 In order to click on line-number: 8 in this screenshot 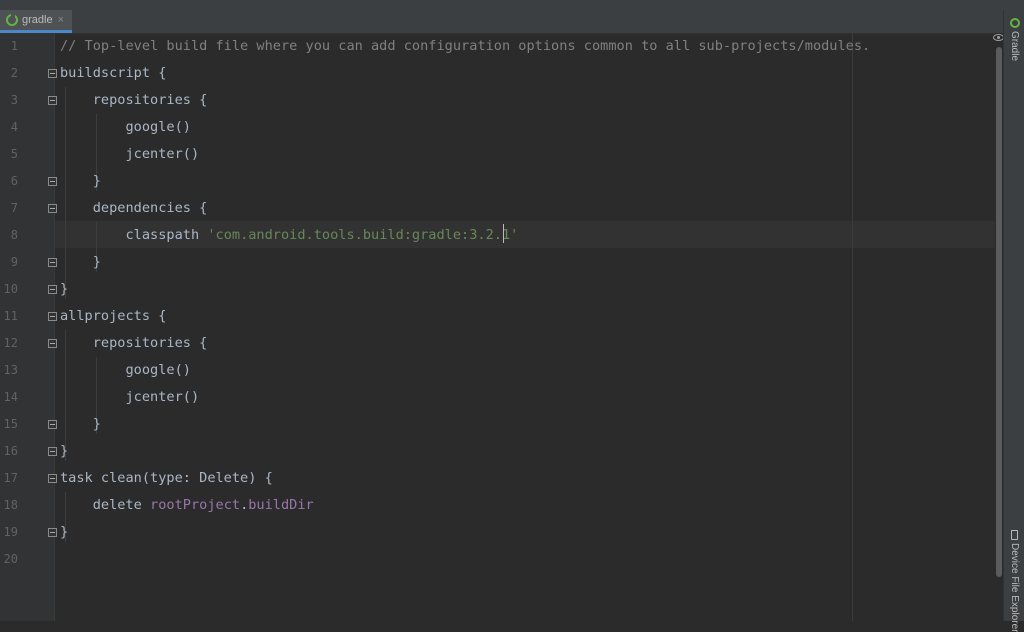, I will do `click(14, 235)`.